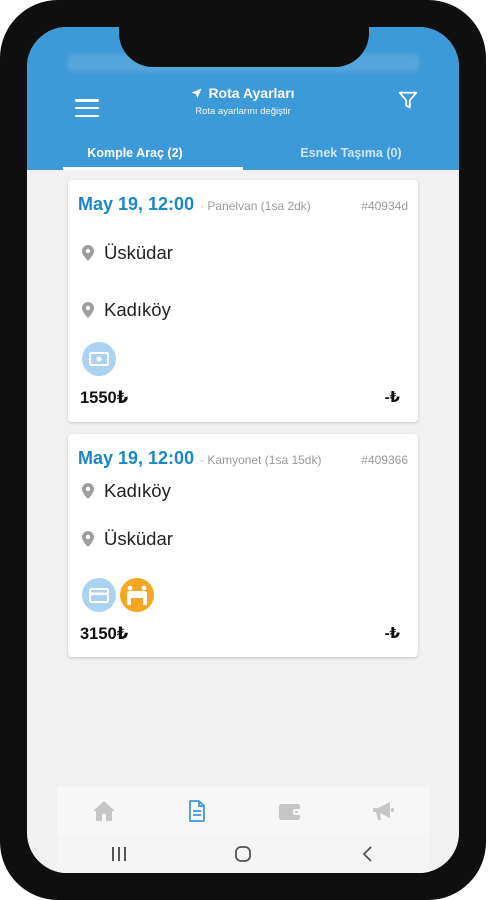 The image size is (500, 900). What do you see at coordinates (104, 398) in the screenshot?
I see `job-price: 1550₺` at bounding box center [104, 398].